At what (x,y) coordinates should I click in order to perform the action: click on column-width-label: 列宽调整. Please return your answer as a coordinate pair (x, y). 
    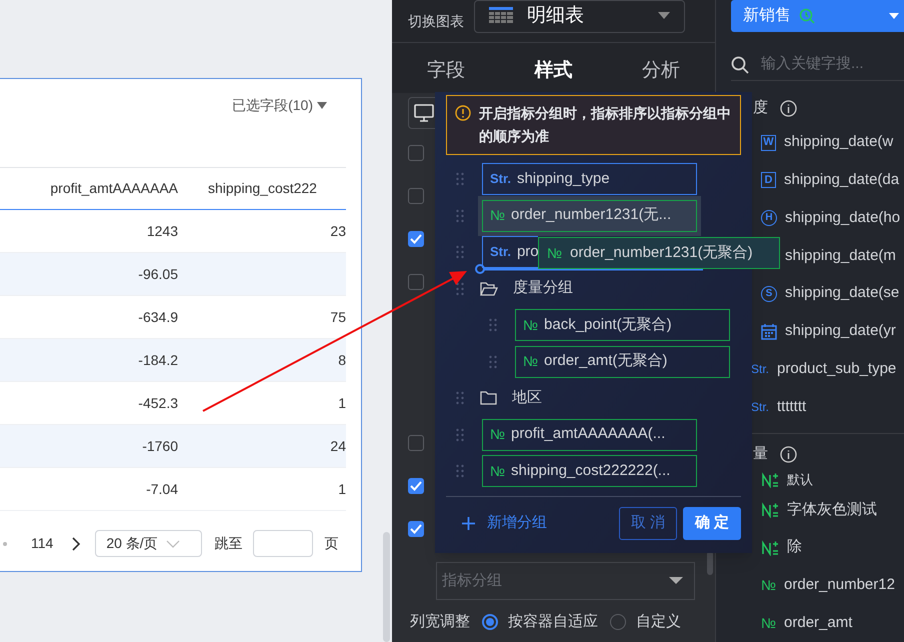
    Looking at the image, I should click on (440, 622).